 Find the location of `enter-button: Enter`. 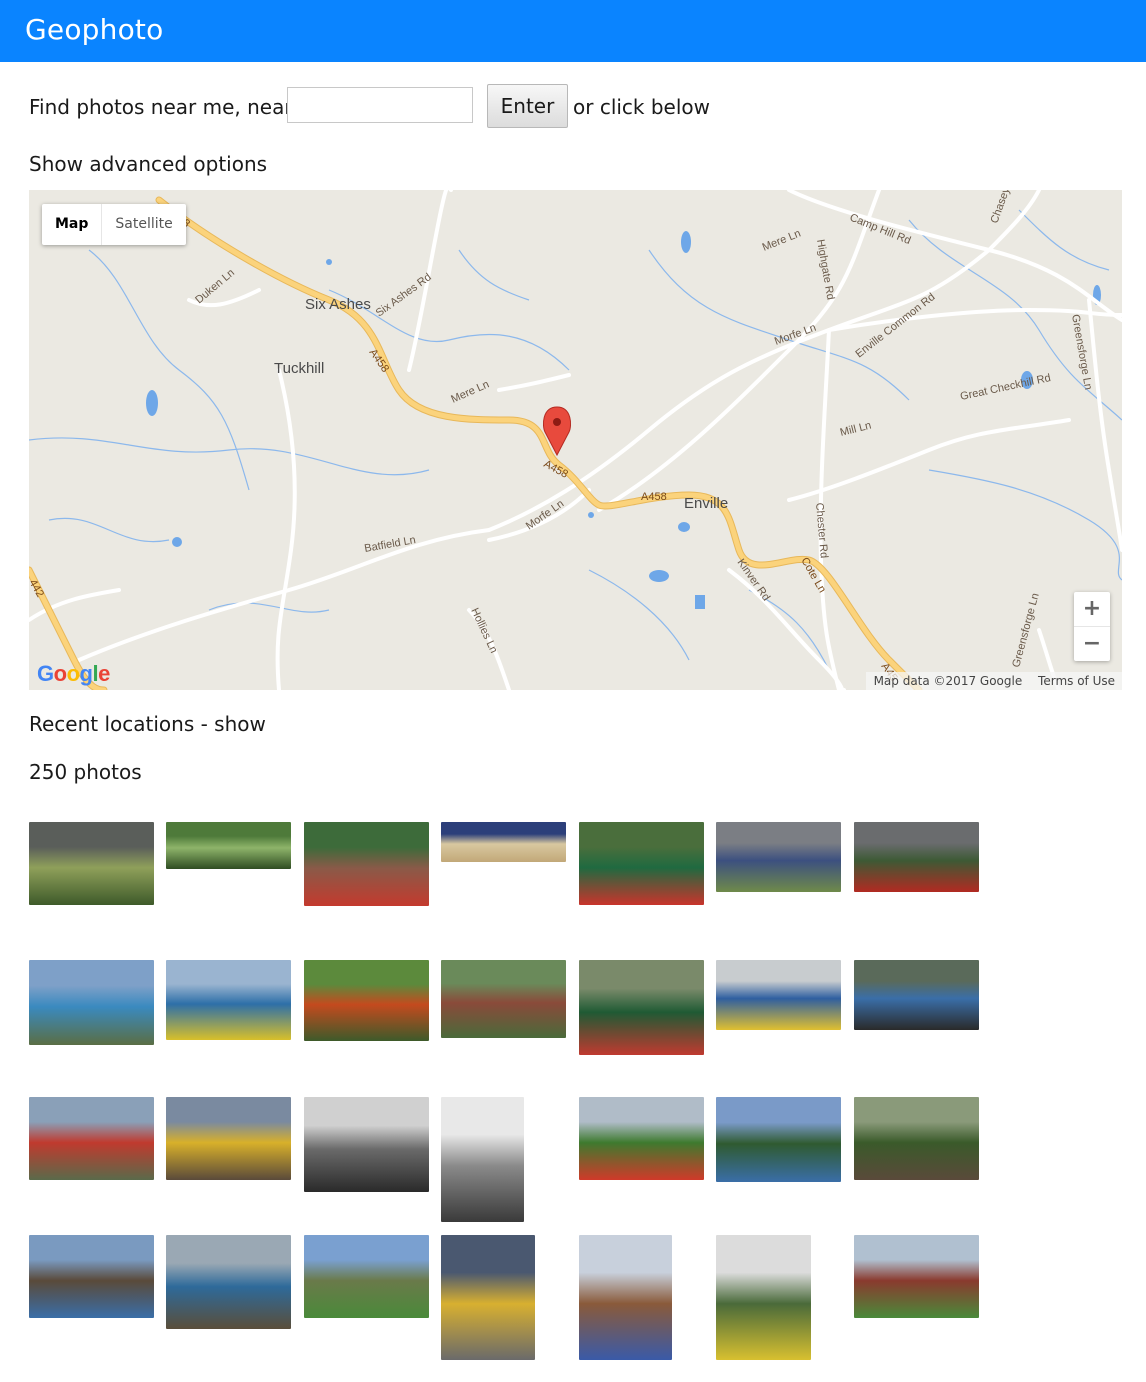

enter-button: Enter is located at coordinates (527, 106).